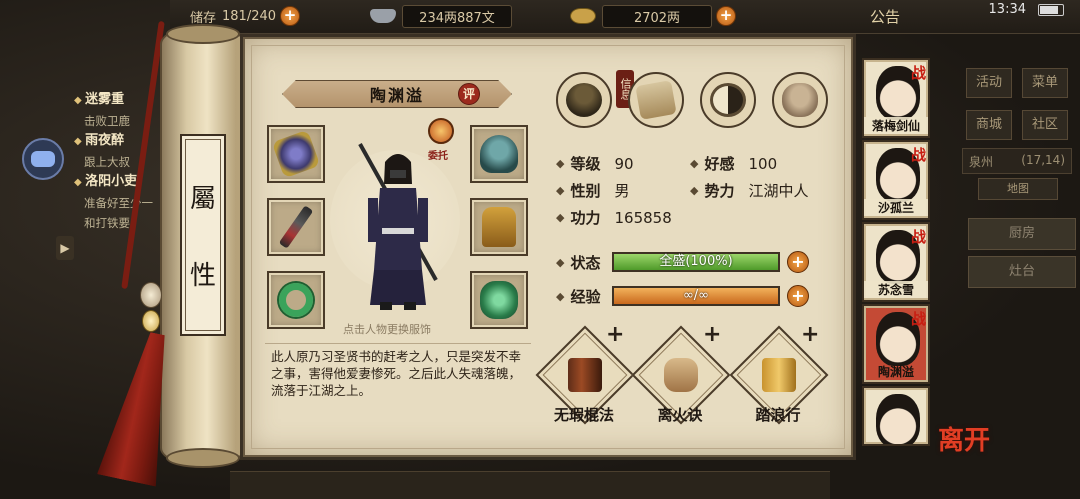 The height and width of the screenshot is (499, 1080). I want to click on gamepad-icon, so click(43, 159).